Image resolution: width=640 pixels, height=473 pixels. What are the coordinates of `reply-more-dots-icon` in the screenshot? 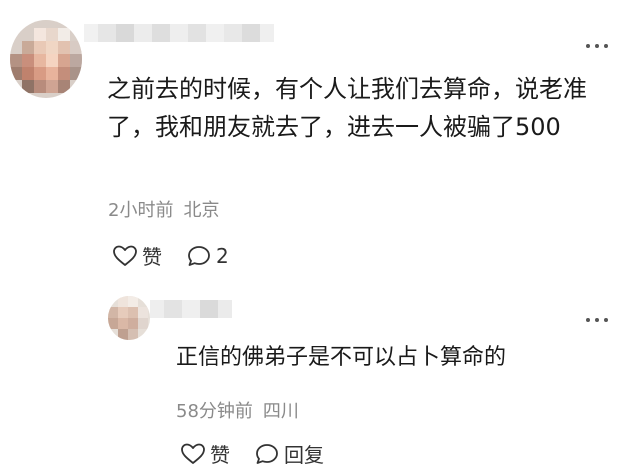 It's located at (597, 319).